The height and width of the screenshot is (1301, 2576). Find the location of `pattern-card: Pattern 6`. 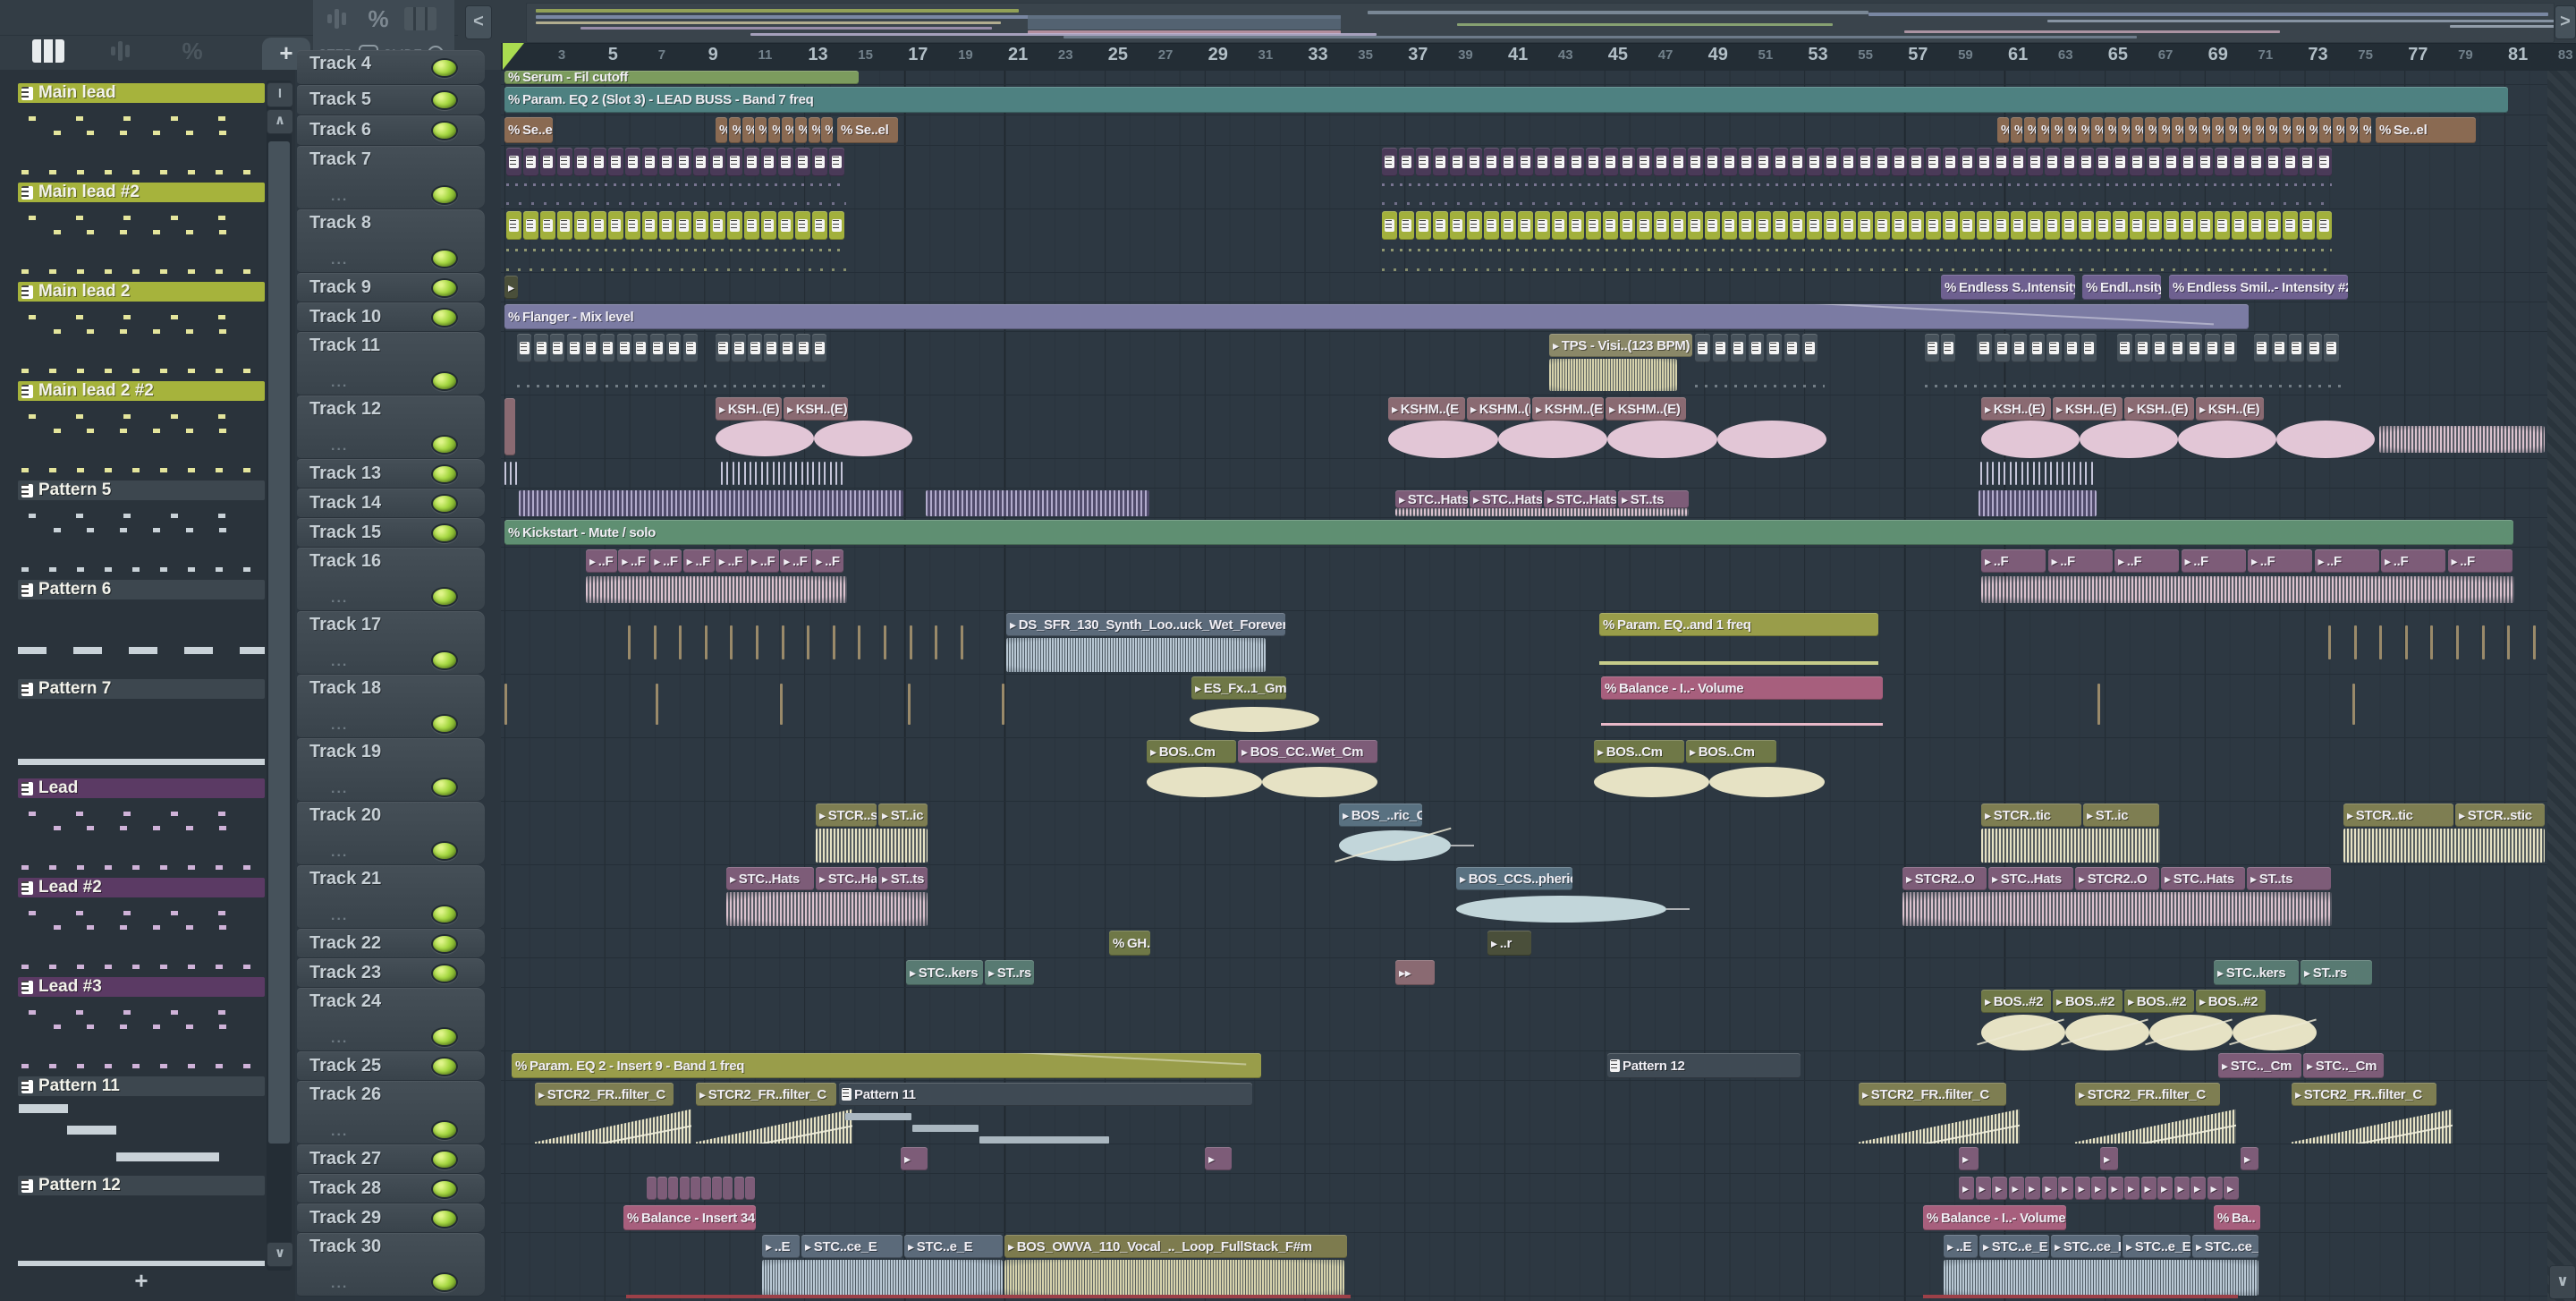

pattern-card: Pattern 6 is located at coordinates (141, 626).